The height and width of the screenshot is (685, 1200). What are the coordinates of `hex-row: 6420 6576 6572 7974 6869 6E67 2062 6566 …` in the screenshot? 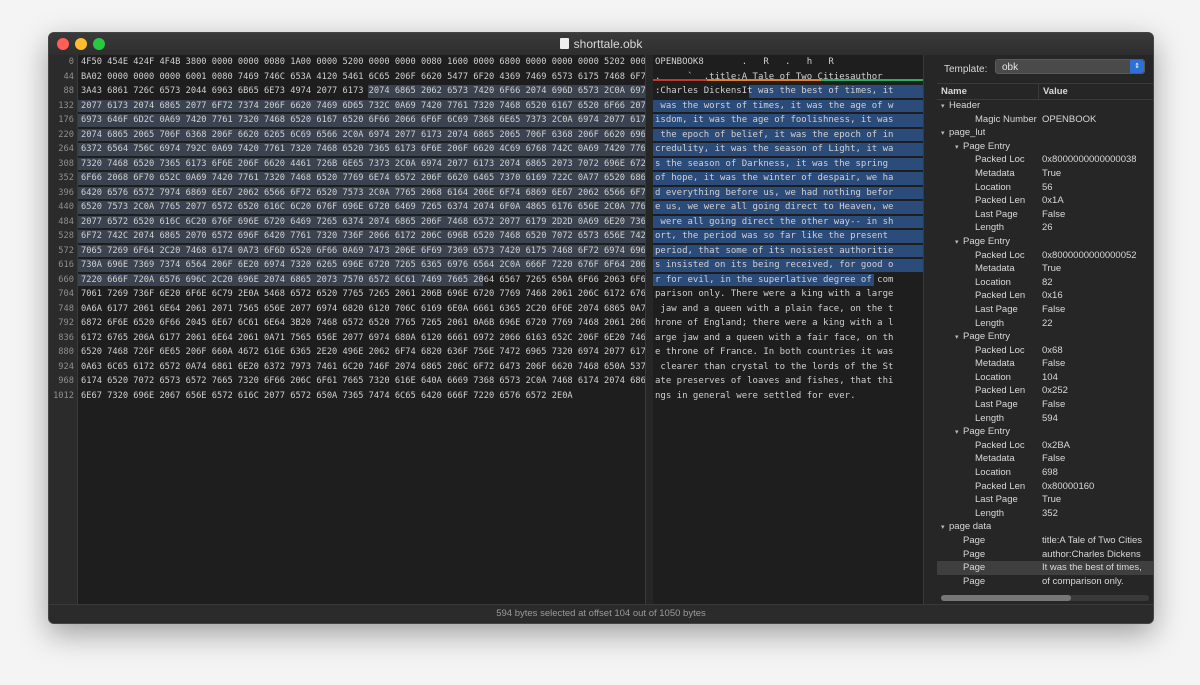 It's located at (361, 193).